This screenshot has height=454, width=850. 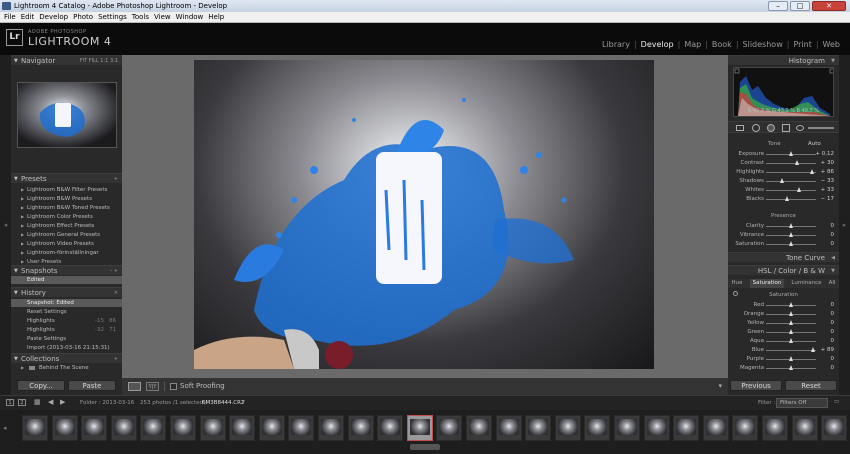 I want to click on forward-arrow-icon: ▶, so click(x=62, y=402).